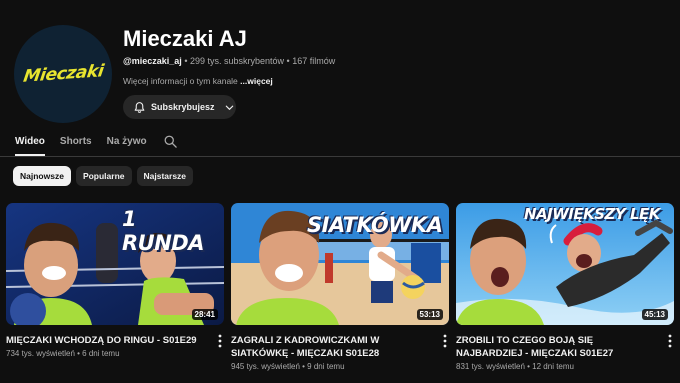  I want to click on bell-icon, so click(139, 107).